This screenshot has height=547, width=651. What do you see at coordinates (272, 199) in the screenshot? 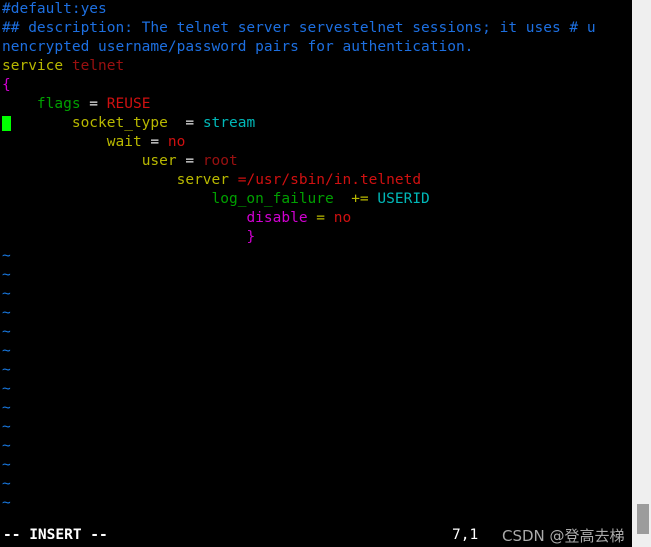
I see `code-token: log_on_failure` at bounding box center [272, 199].